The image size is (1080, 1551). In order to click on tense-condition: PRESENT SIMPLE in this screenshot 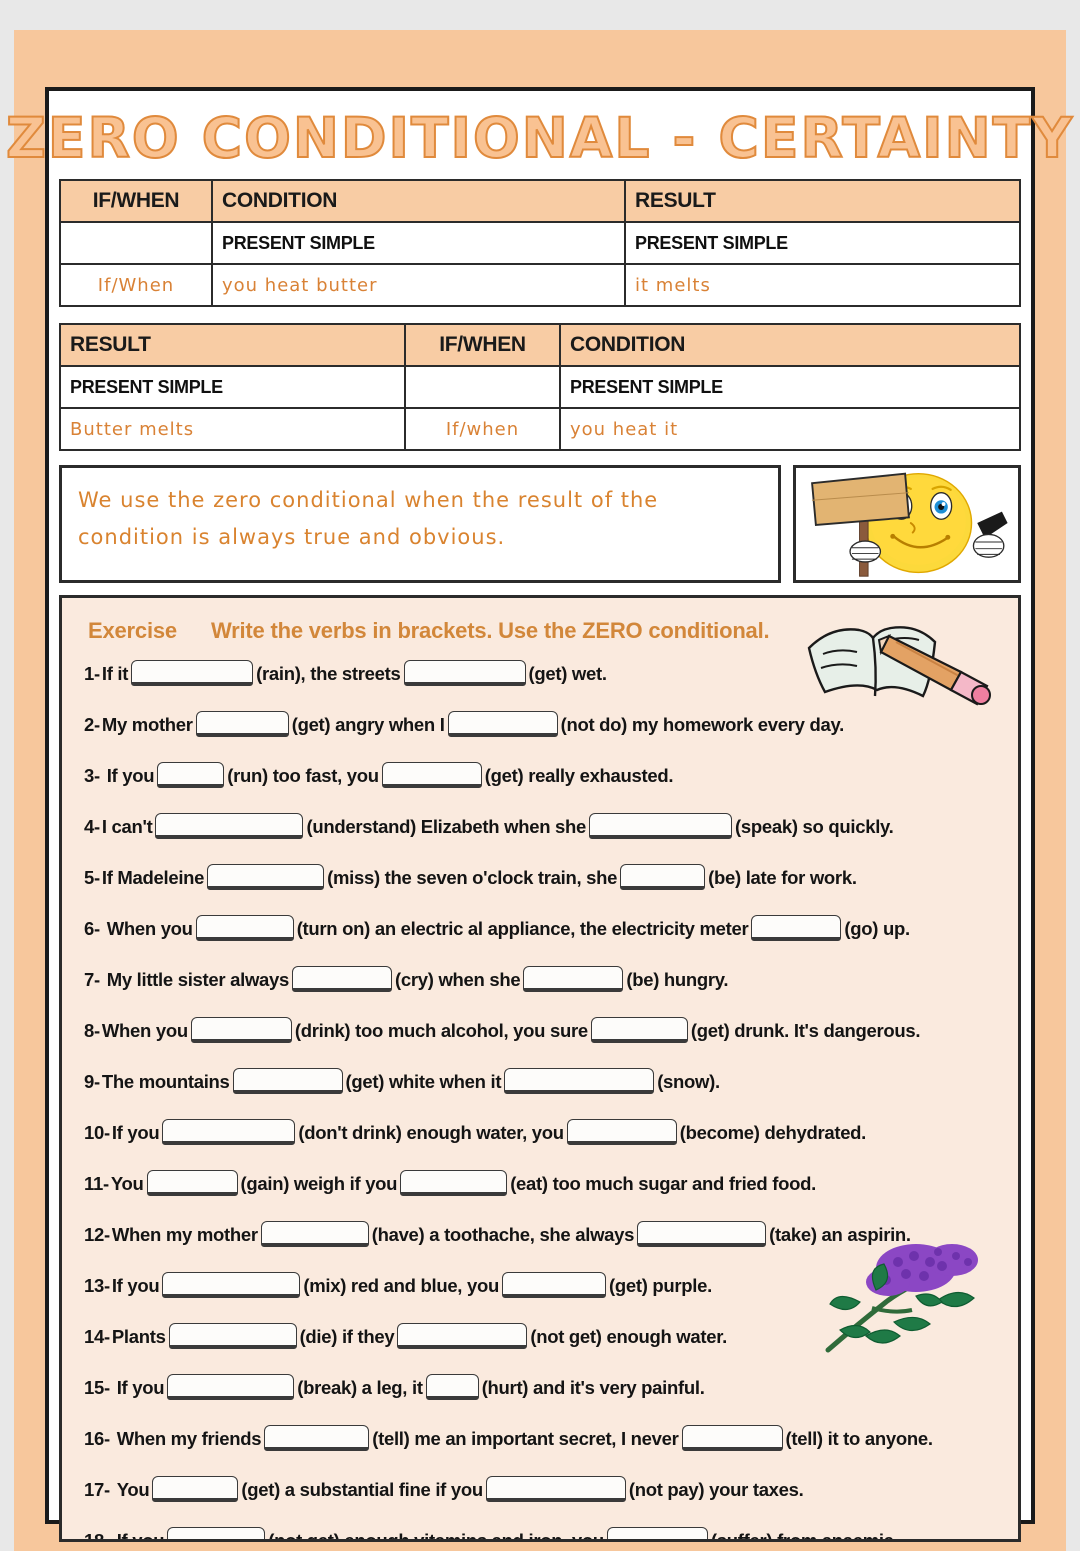, I will do `click(418, 243)`.